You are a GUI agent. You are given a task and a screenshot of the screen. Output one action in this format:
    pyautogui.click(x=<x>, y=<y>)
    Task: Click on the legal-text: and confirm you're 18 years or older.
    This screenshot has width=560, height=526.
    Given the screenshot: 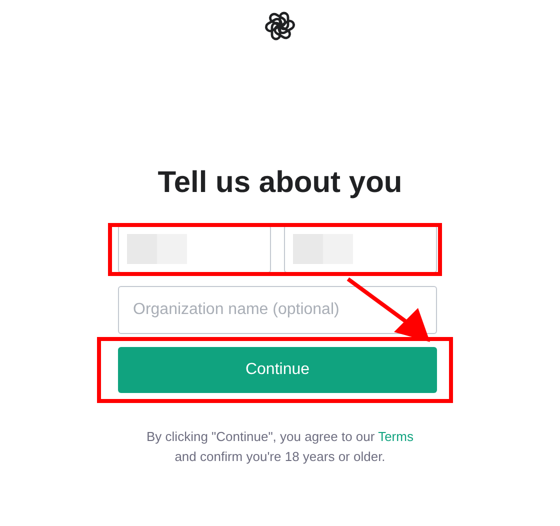 What is the action you would take?
    pyautogui.click(x=280, y=456)
    